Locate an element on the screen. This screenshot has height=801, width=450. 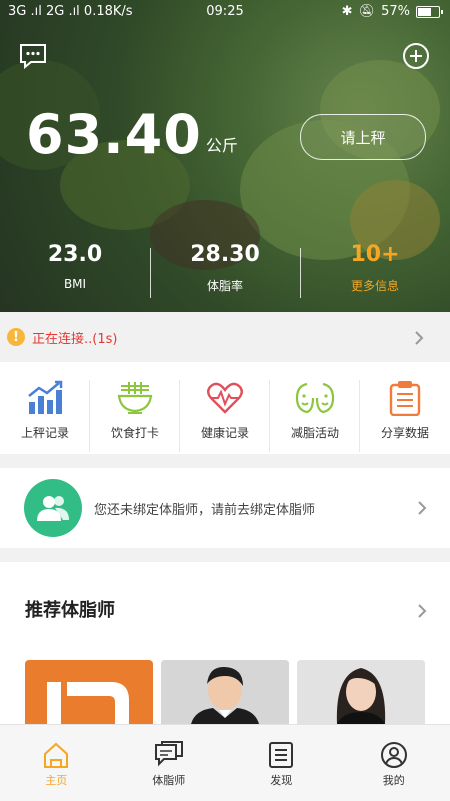
tab-home: 主页 is located at coordinates (56, 763).